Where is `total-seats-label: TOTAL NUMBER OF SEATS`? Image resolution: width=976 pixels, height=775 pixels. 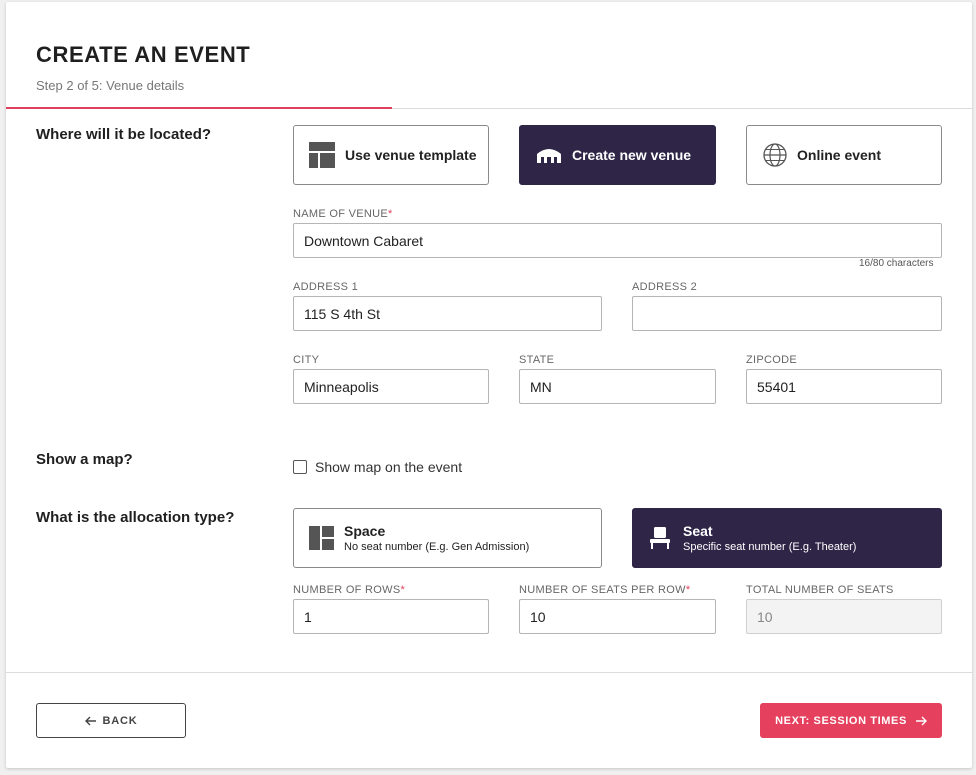 total-seats-label: TOTAL NUMBER OF SEATS is located at coordinates (820, 590).